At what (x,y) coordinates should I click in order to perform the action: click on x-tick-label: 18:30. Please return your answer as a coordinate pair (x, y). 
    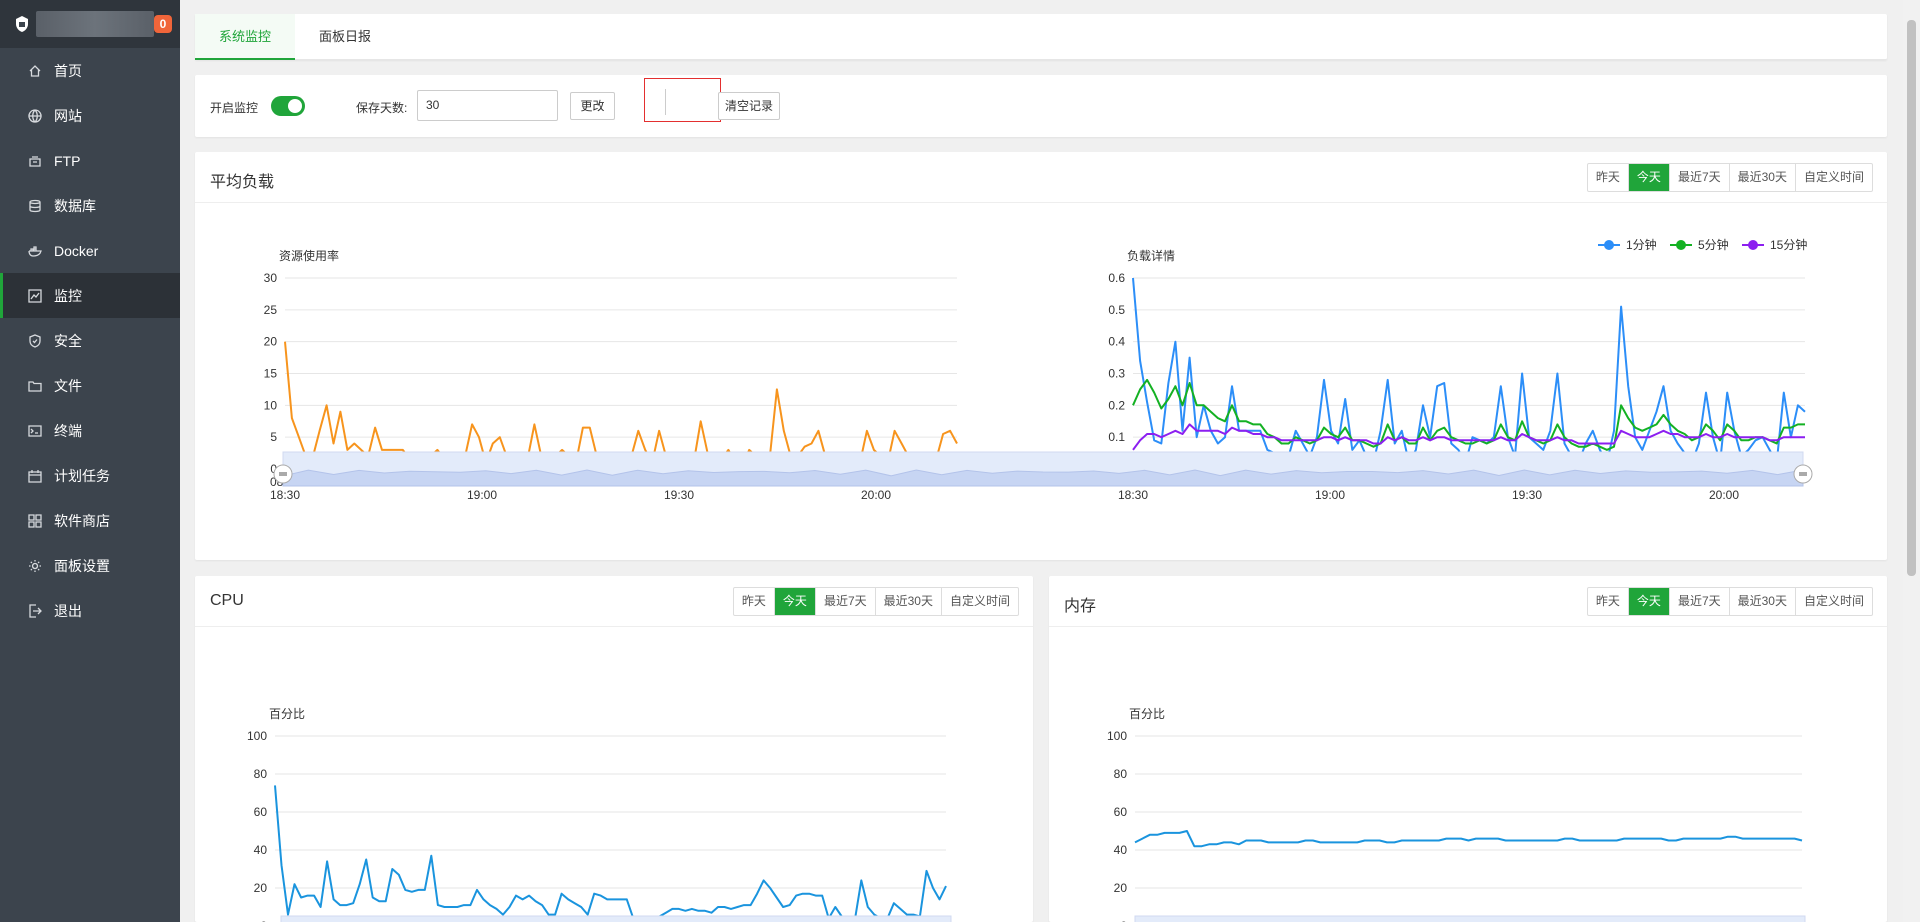
    Looking at the image, I should click on (1133, 495).